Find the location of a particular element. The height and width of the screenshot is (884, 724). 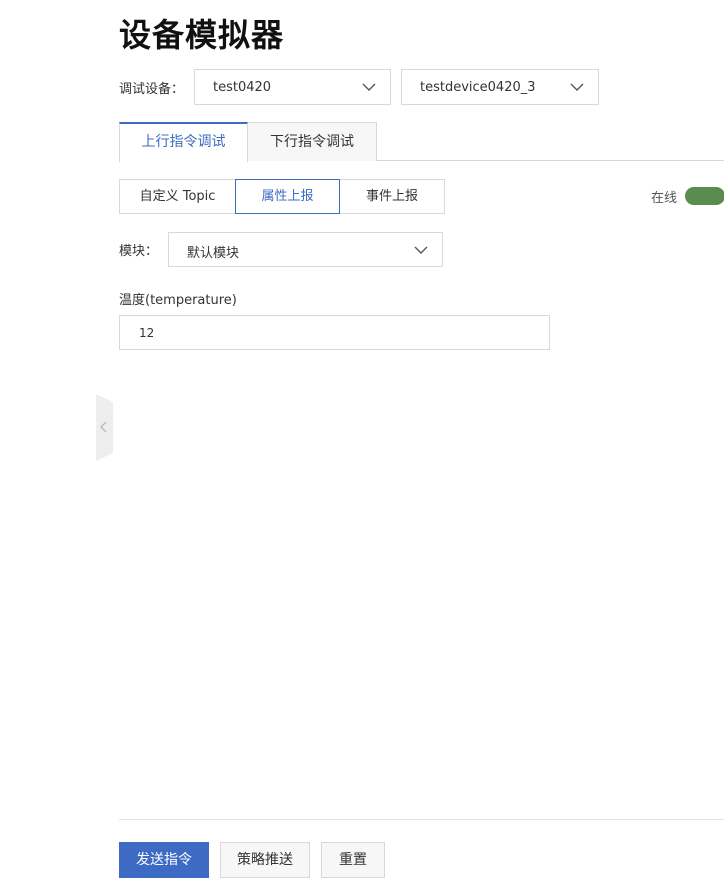

device-select-value: testdevice0420_3 is located at coordinates (478, 87).